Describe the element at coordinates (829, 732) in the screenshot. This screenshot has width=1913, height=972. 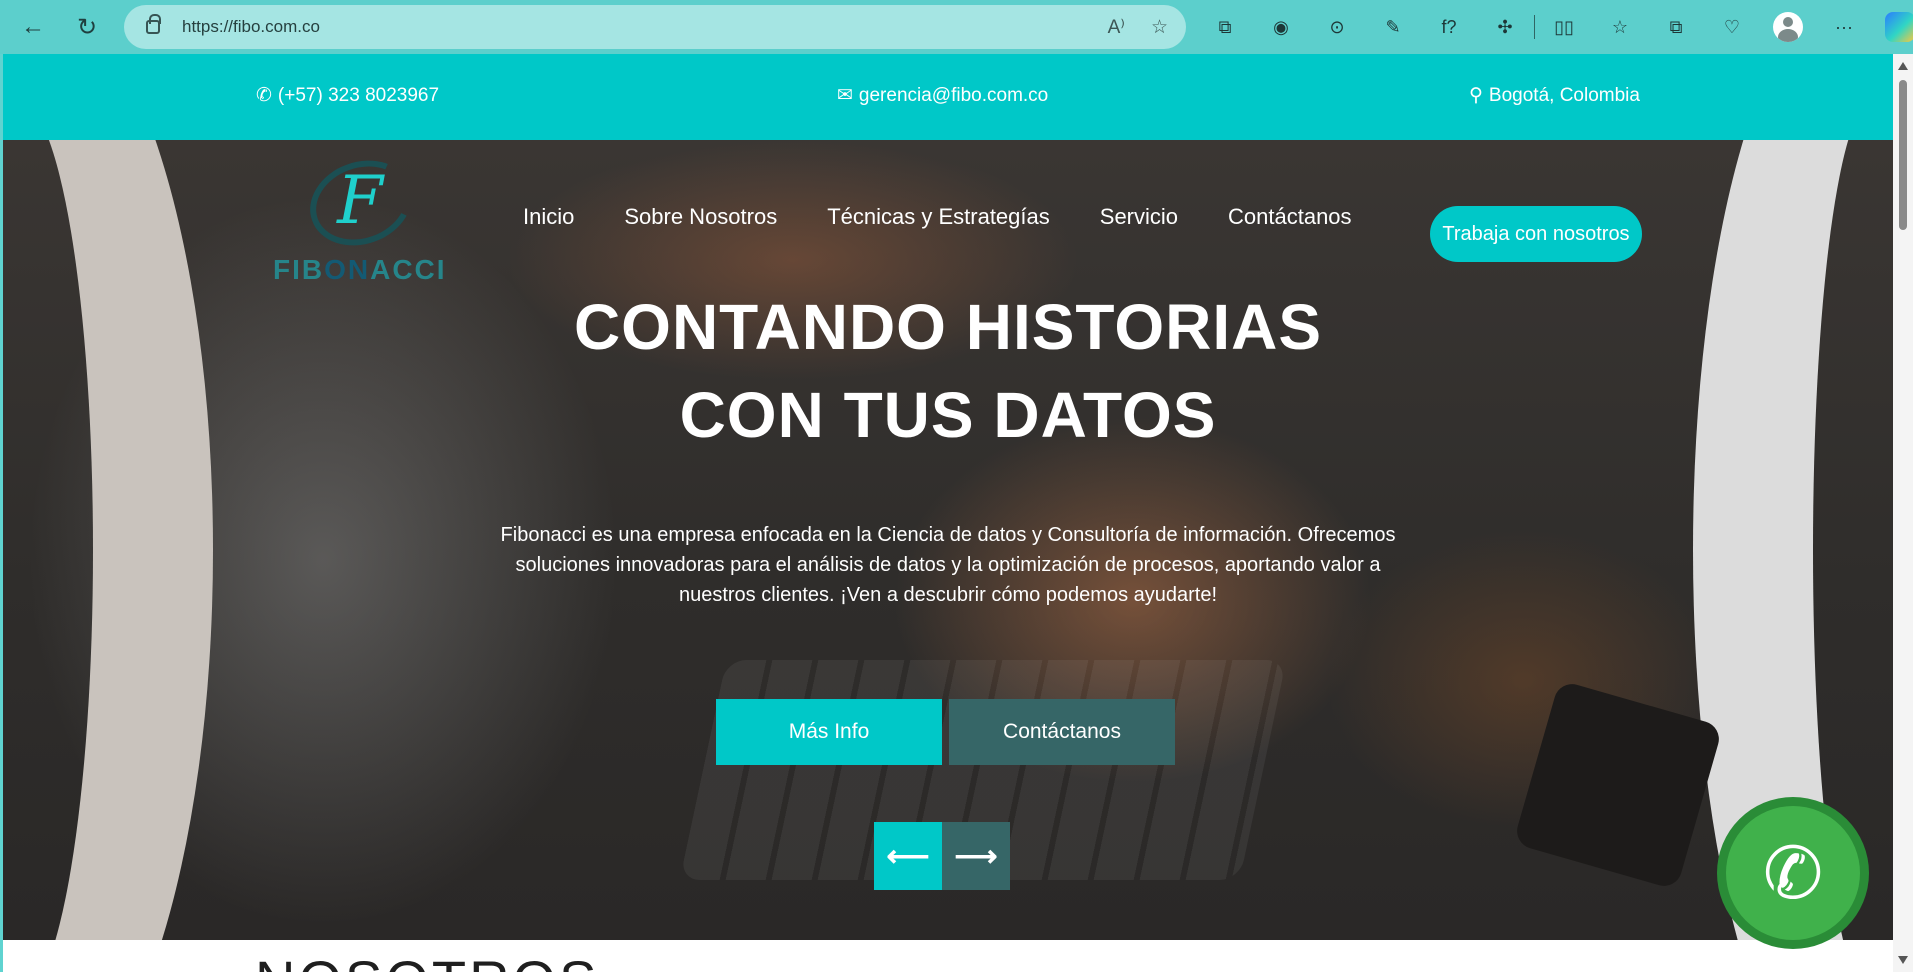
I see `more-info-button: Más Info` at that location.